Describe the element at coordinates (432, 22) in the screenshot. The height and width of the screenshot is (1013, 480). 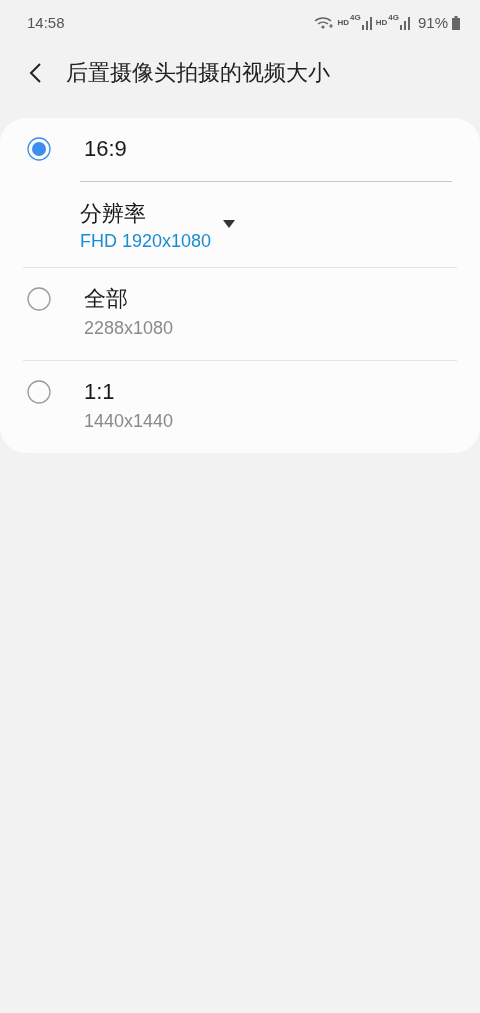
I see `battery-percent: 91%` at that location.